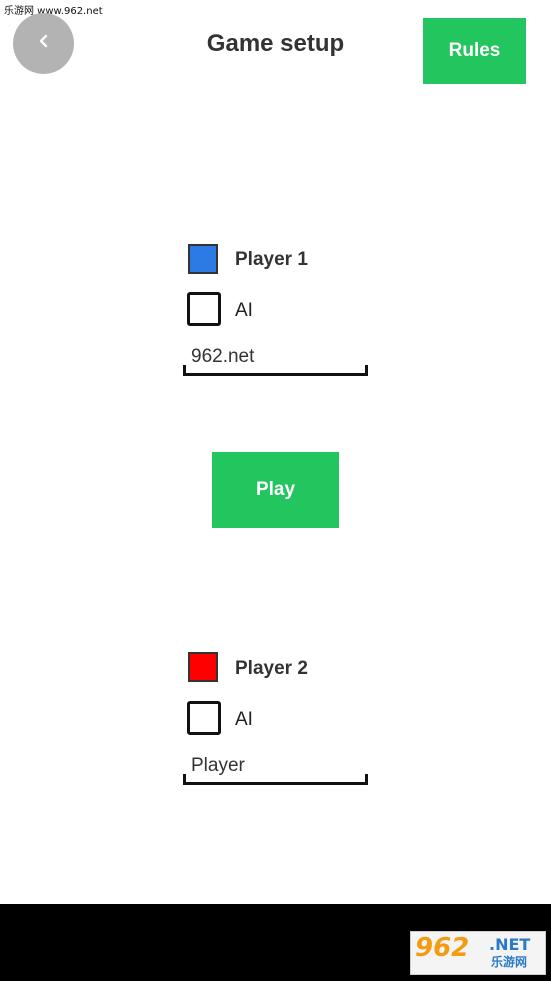 This screenshot has width=551, height=981. What do you see at coordinates (223, 356) in the screenshot?
I see `player1-name-value: 962.net` at bounding box center [223, 356].